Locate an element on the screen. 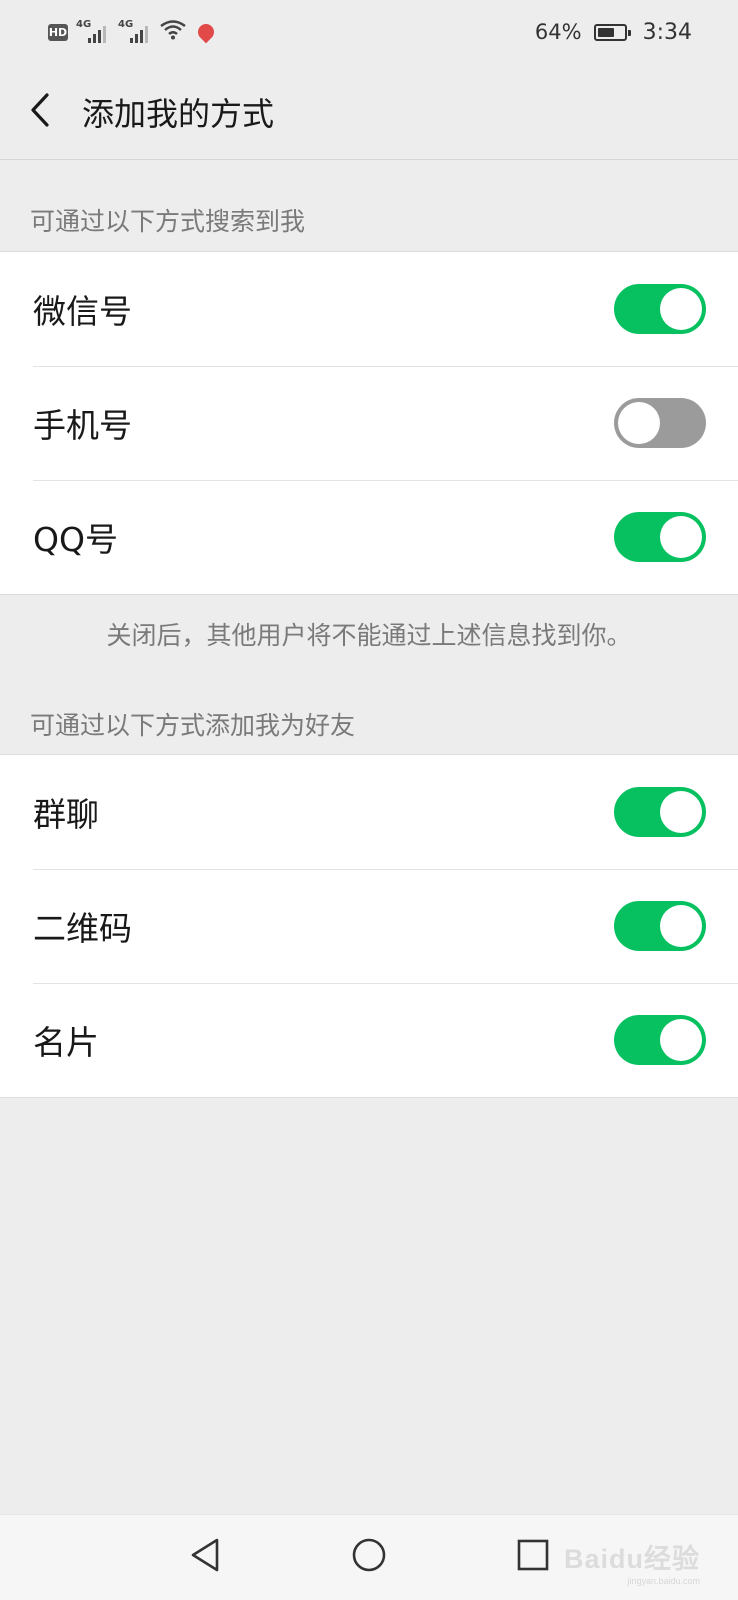  hint-text: 关闭后，其他用户将不能通过上述信息找到你。 is located at coordinates (369, 635).